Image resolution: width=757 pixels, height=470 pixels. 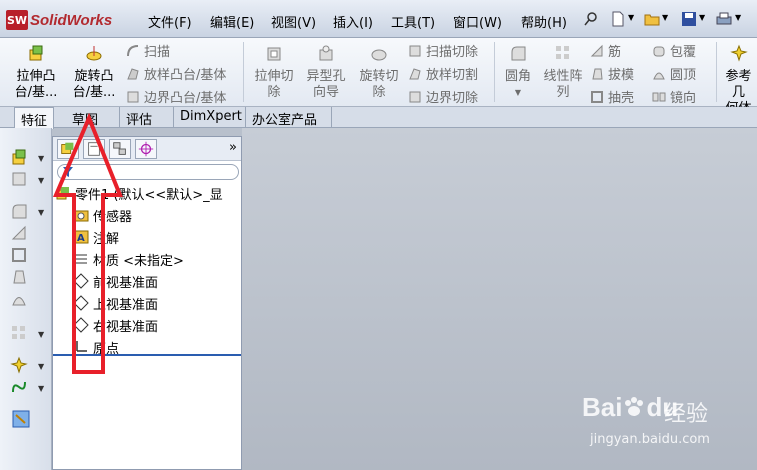 I want to click on new-file-icon, so click(x=618, y=19).